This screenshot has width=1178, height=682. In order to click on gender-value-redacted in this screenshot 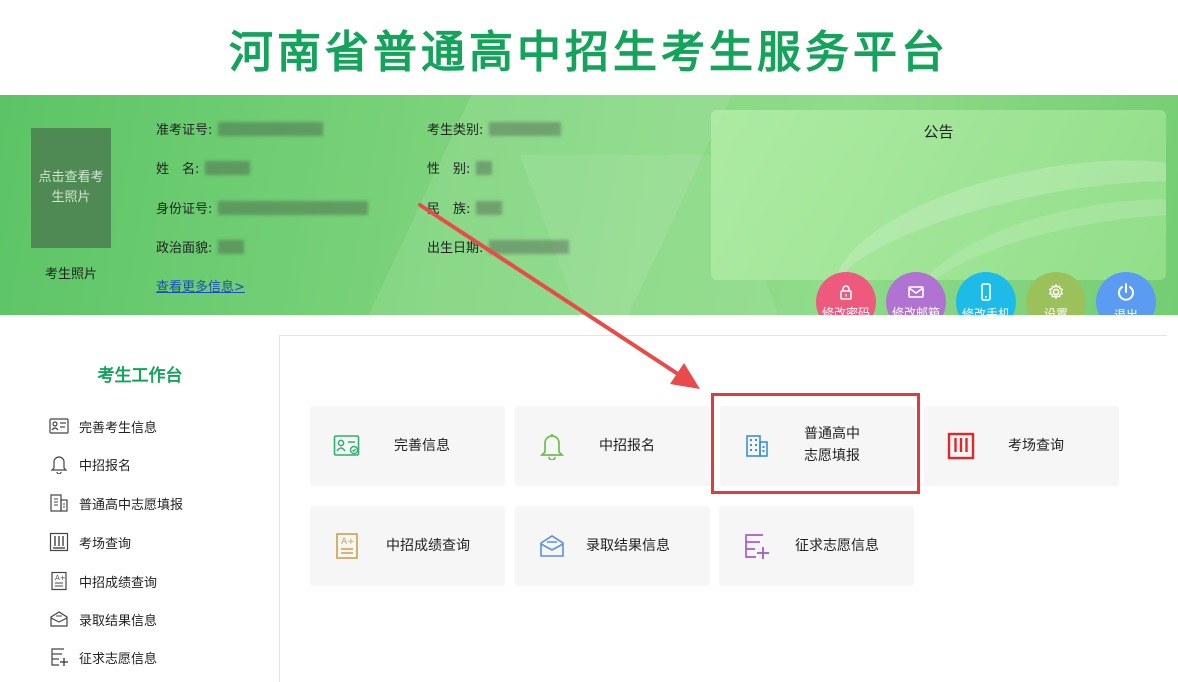, I will do `click(484, 167)`.